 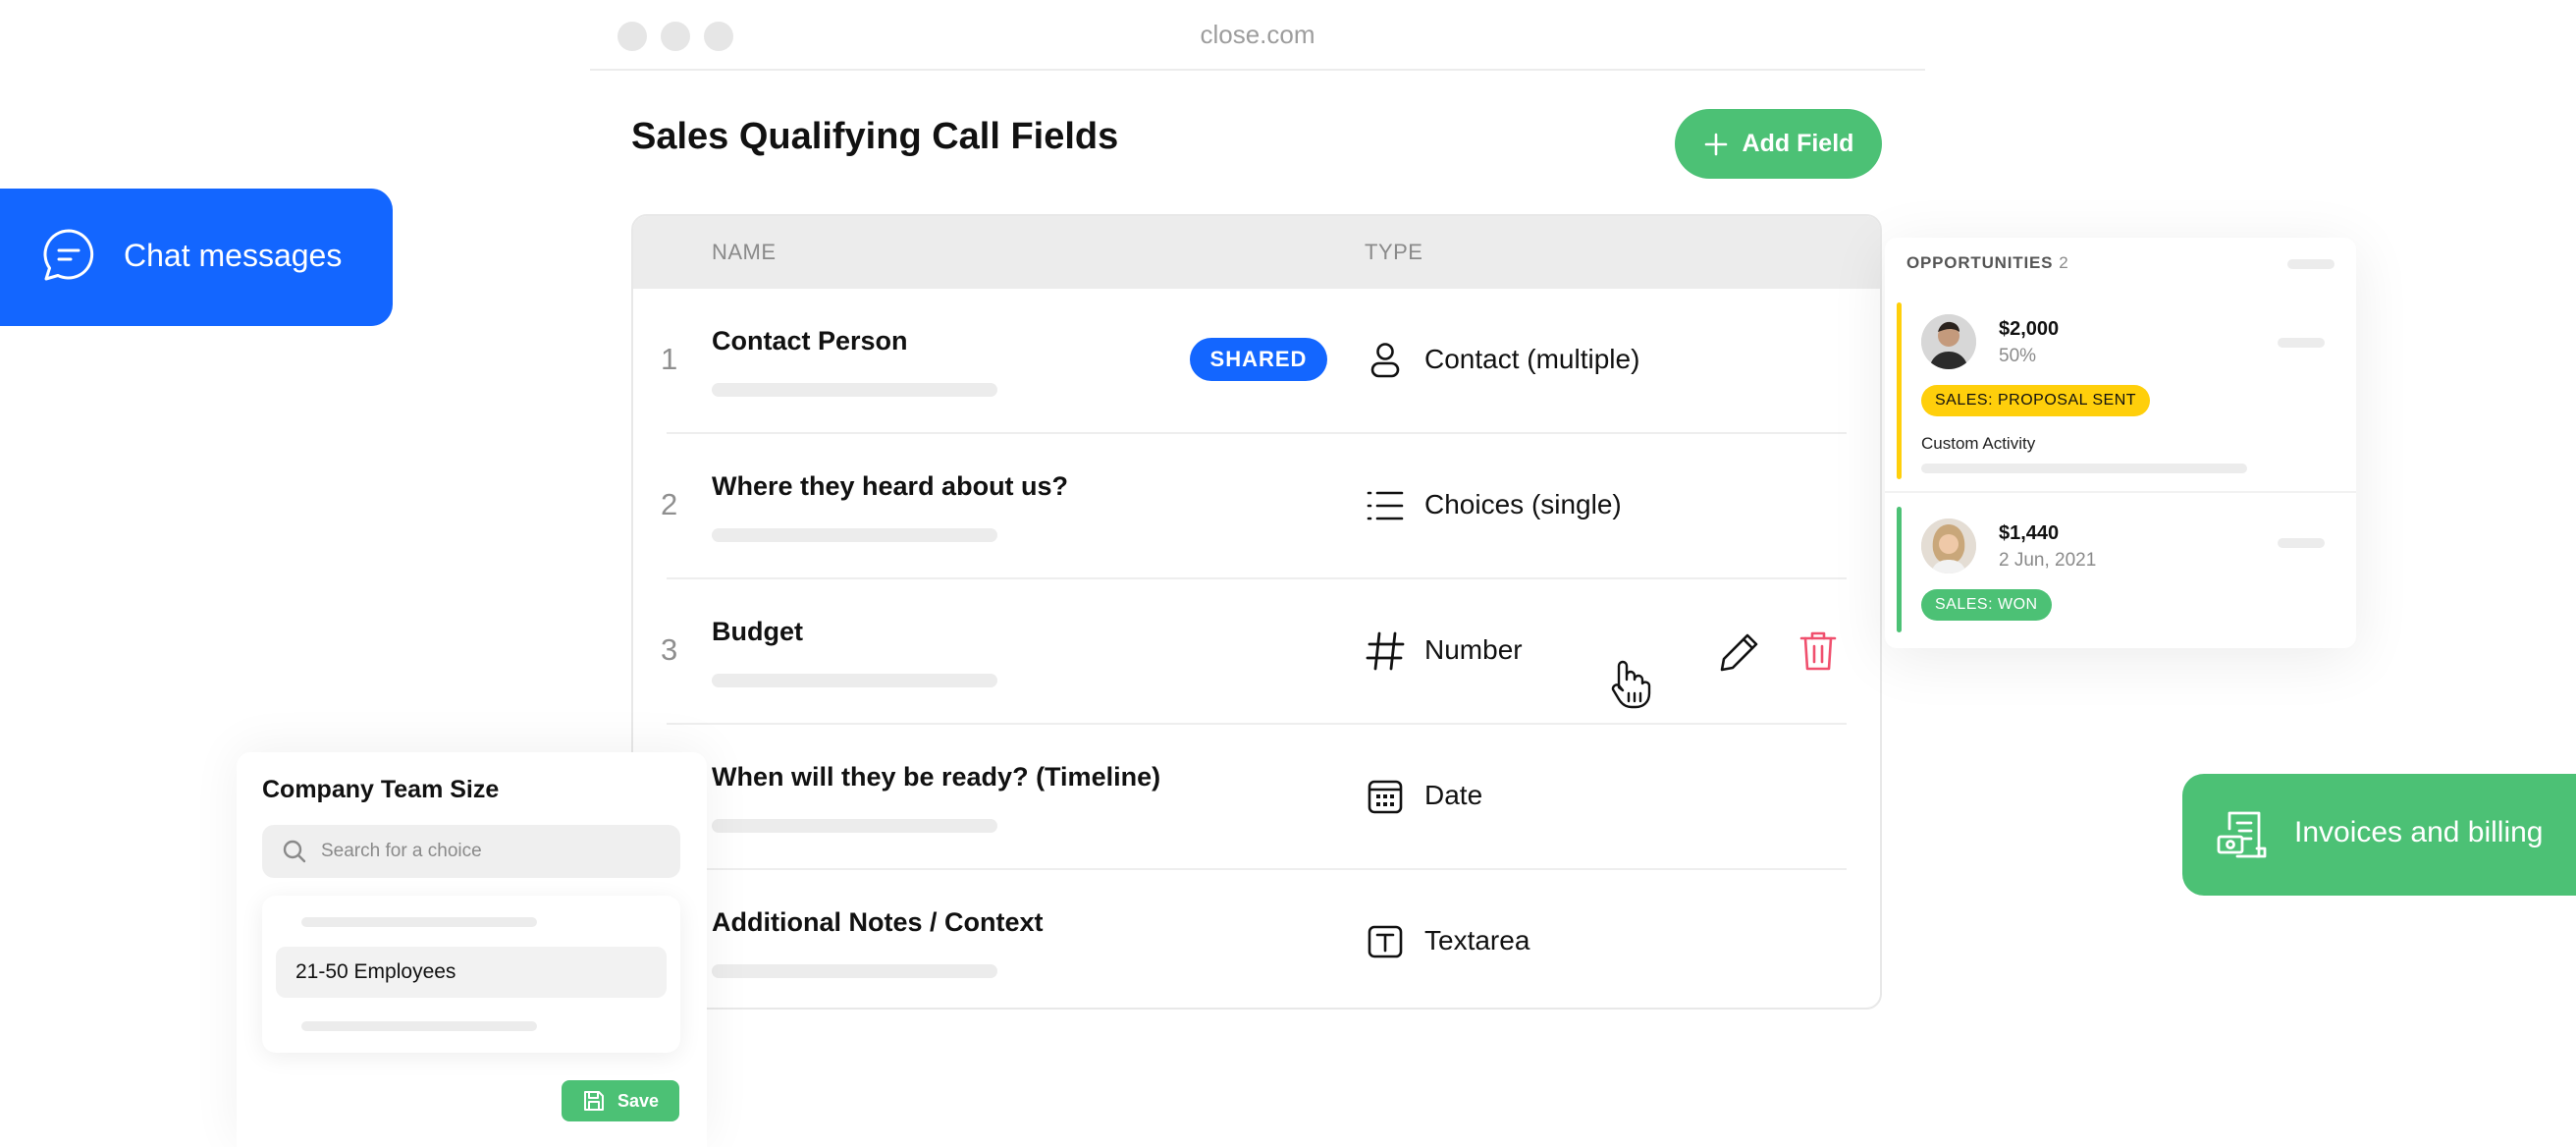 What do you see at coordinates (1385, 941) in the screenshot?
I see `text-box-icon` at bounding box center [1385, 941].